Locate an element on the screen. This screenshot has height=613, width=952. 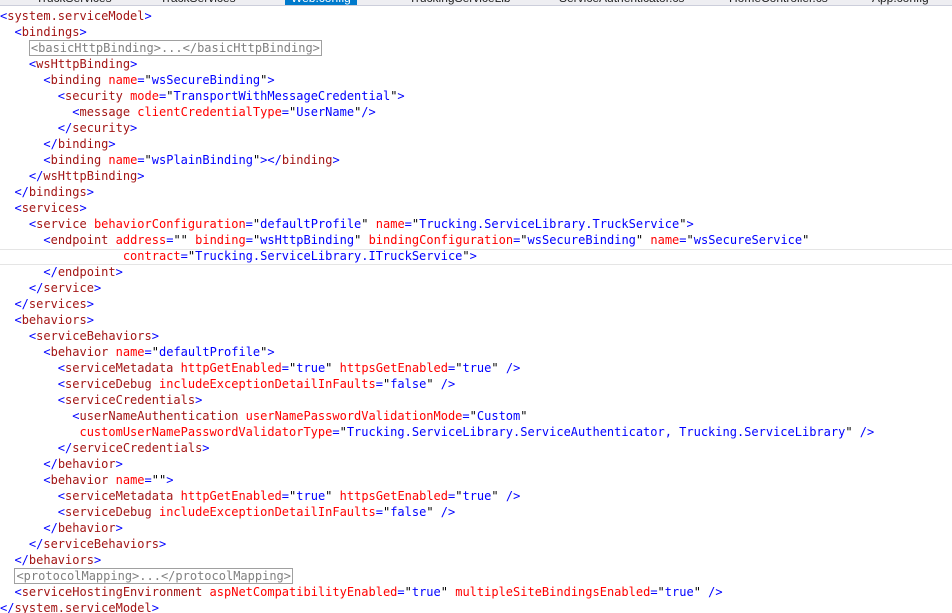
xml-attribute-name: clientCredentialType is located at coordinates (209, 112).